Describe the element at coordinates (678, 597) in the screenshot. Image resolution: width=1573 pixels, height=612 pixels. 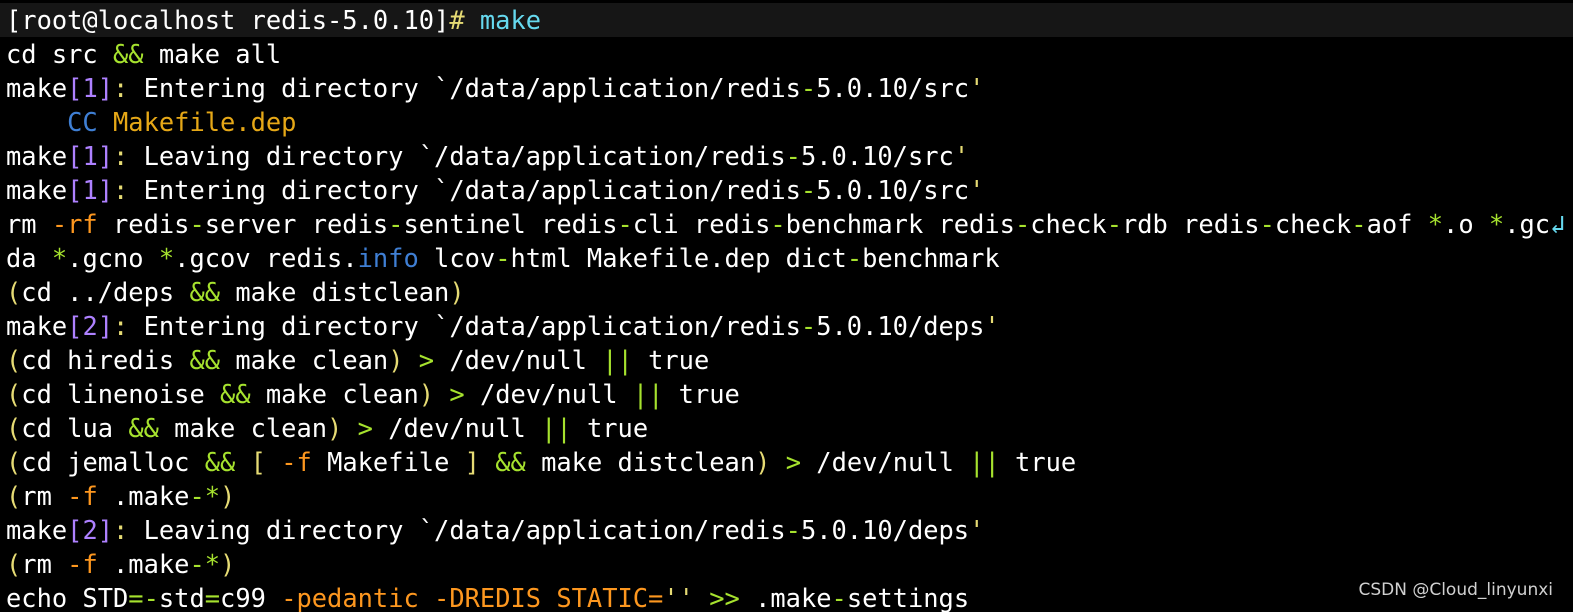
I see `terminal-text-segment: ''` at that location.